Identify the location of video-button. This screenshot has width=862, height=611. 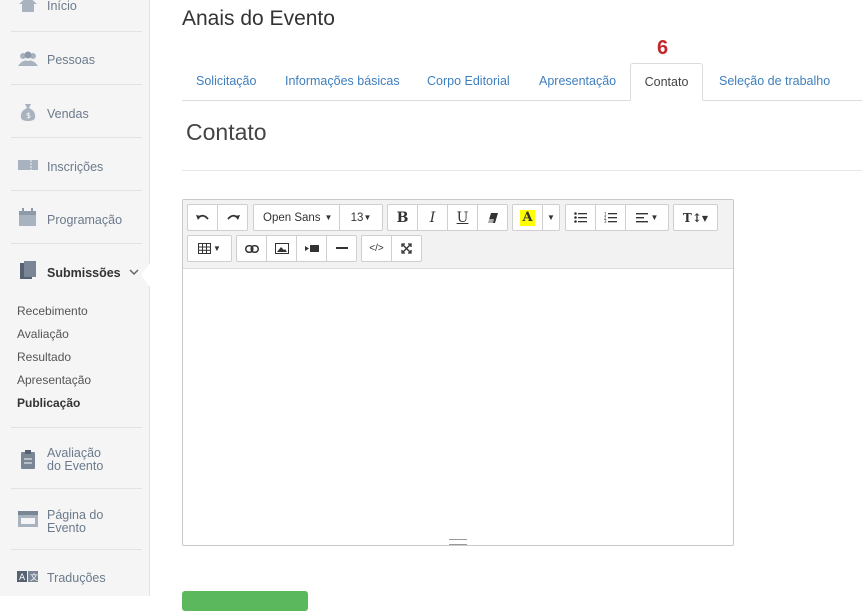
(311, 248).